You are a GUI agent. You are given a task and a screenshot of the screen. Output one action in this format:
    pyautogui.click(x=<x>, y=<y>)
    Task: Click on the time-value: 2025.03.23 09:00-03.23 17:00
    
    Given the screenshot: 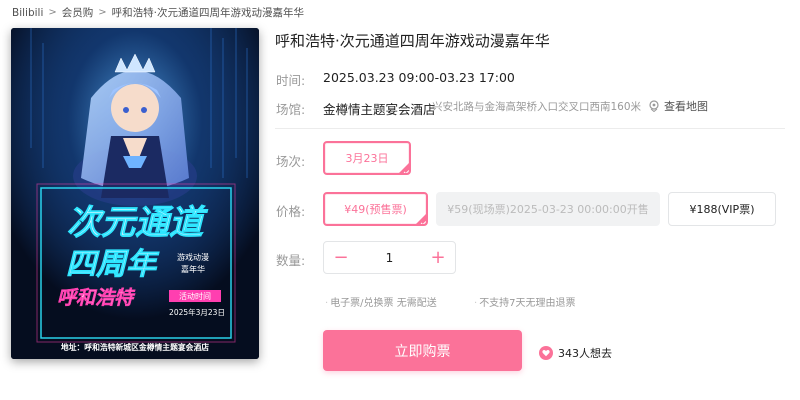 What is the action you would take?
    pyautogui.click(x=419, y=77)
    